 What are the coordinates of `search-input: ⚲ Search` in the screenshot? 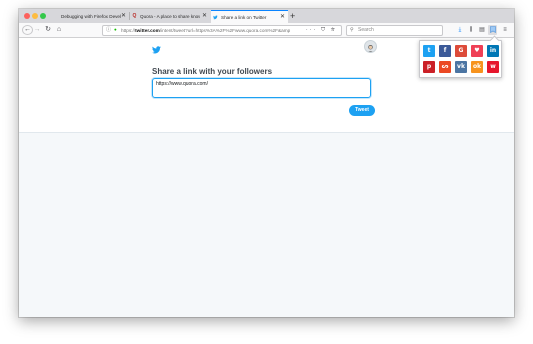 It's located at (394, 30).